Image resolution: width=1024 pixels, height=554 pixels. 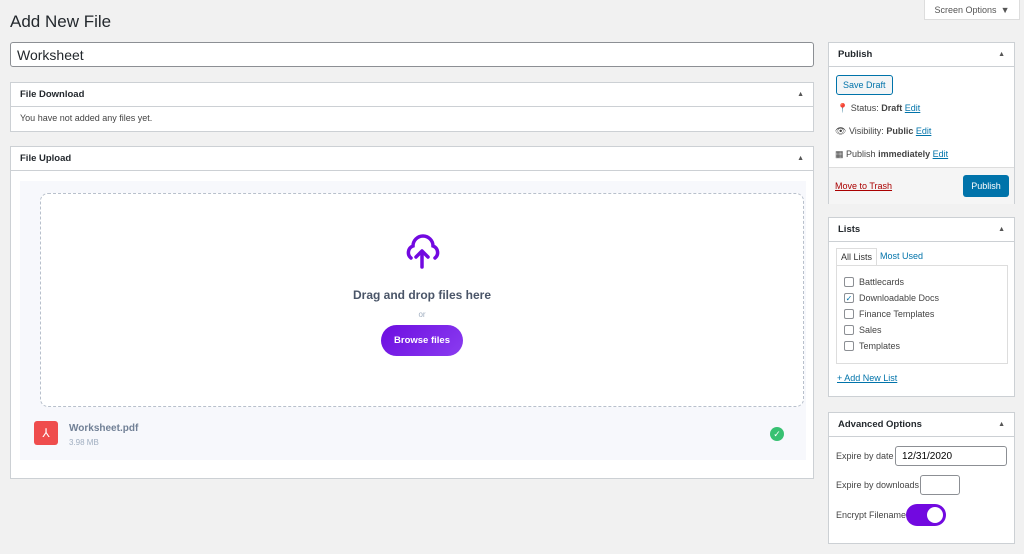 What do you see at coordinates (104, 428) in the screenshot?
I see `file-name: Worksheet.pdf` at bounding box center [104, 428].